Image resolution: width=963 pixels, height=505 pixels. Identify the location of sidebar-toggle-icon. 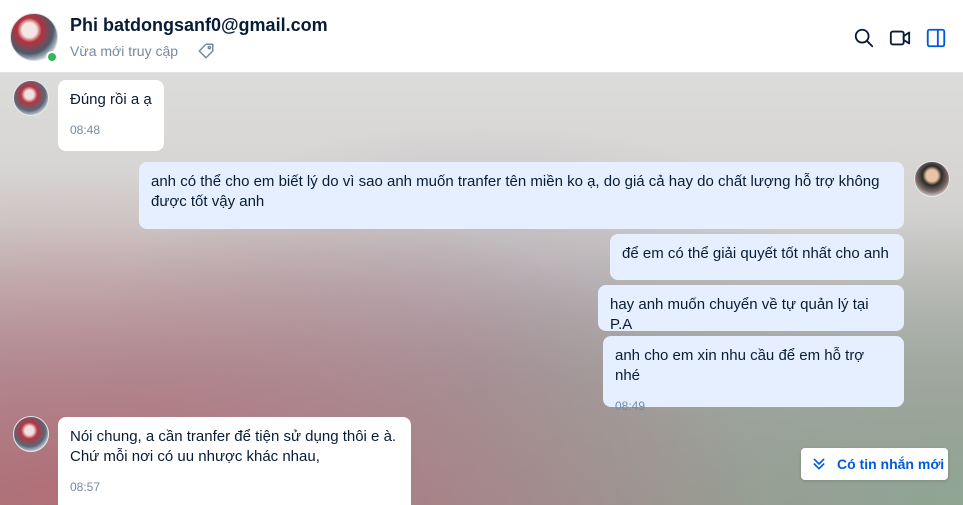
(936, 38).